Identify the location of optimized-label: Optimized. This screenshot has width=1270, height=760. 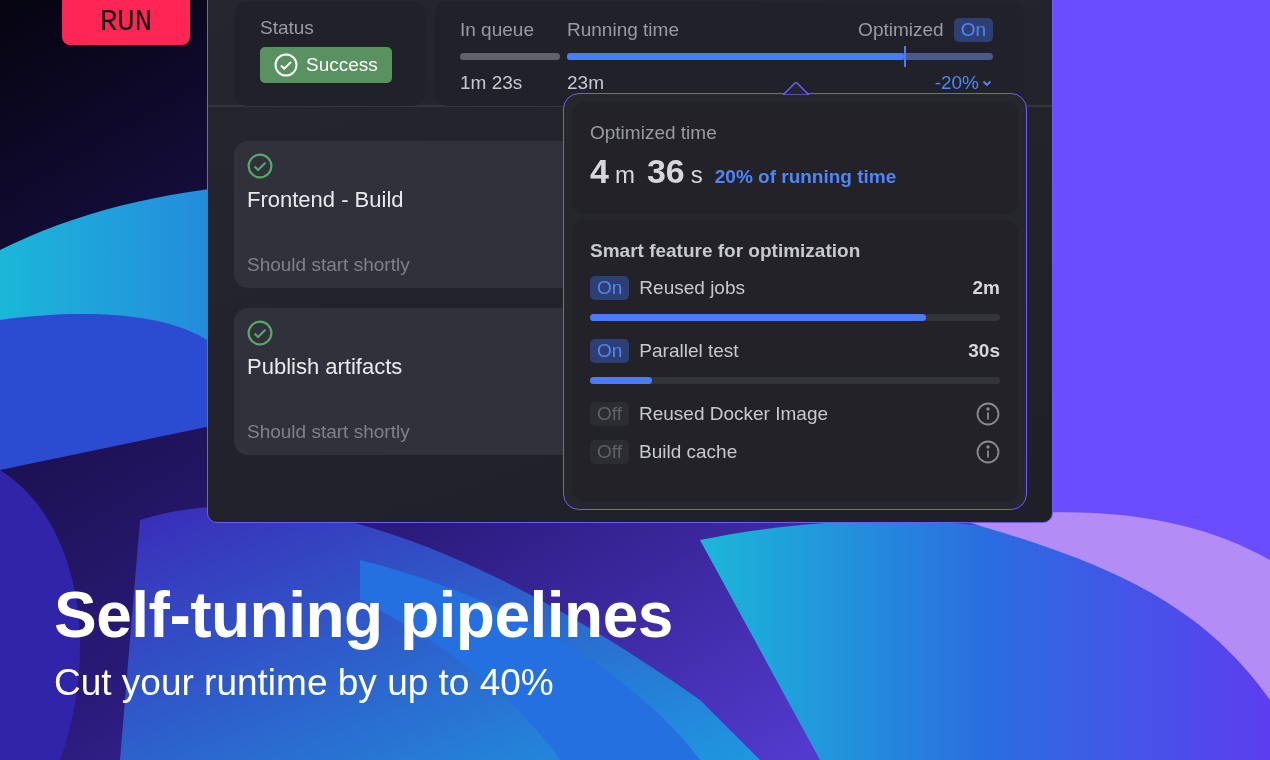
(901, 30).